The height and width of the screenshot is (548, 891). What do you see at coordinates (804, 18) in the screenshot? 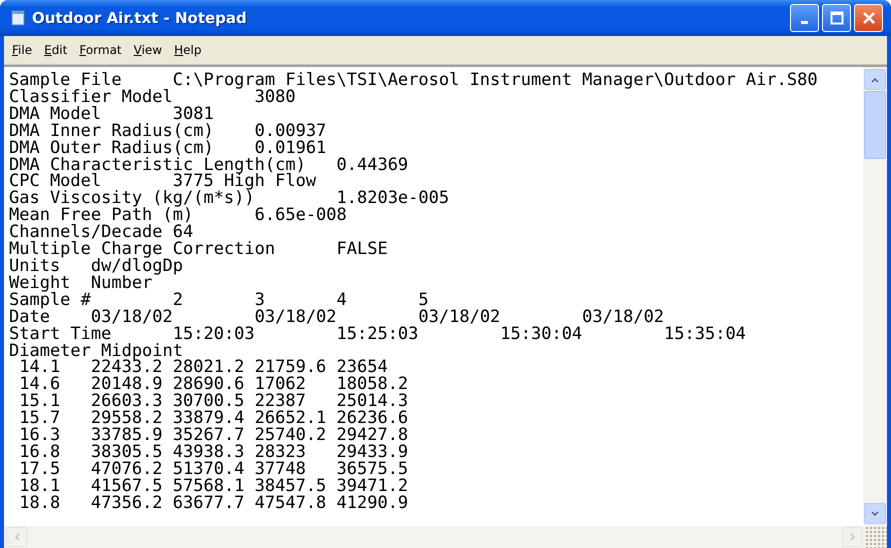
I see `minimize-button` at bounding box center [804, 18].